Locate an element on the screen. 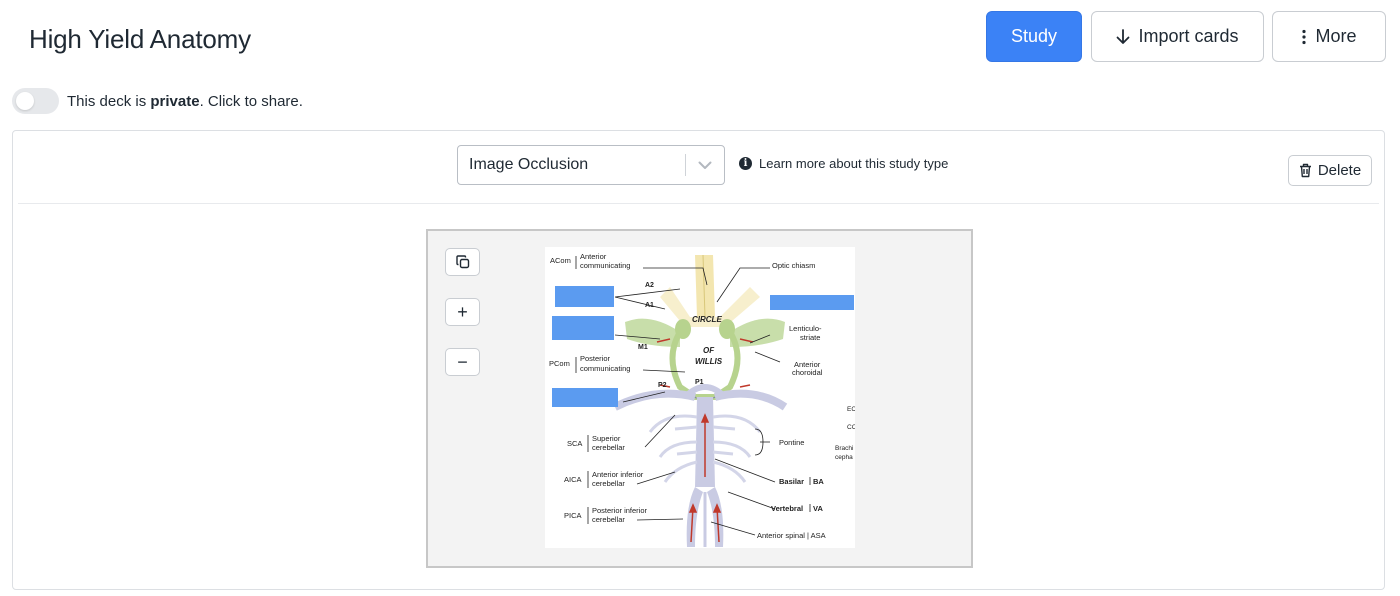 This screenshot has height=596, width=1400. aica-name-2: cerebellar is located at coordinates (608, 483).